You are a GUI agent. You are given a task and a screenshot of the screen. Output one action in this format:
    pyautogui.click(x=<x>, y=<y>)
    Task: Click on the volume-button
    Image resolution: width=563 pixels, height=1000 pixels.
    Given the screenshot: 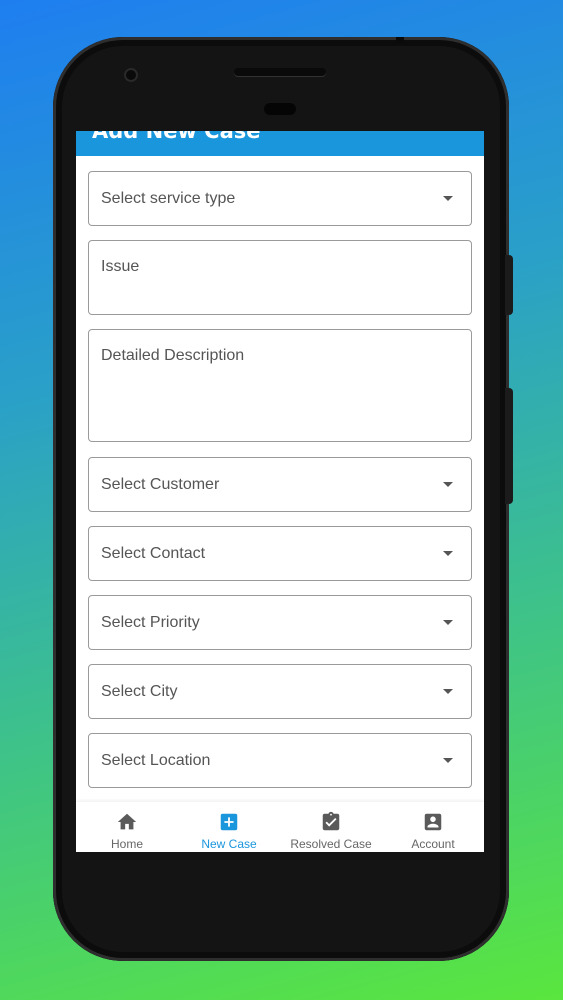 What is the action you would take?
    pyautogui.click(x=509, y=285)
    